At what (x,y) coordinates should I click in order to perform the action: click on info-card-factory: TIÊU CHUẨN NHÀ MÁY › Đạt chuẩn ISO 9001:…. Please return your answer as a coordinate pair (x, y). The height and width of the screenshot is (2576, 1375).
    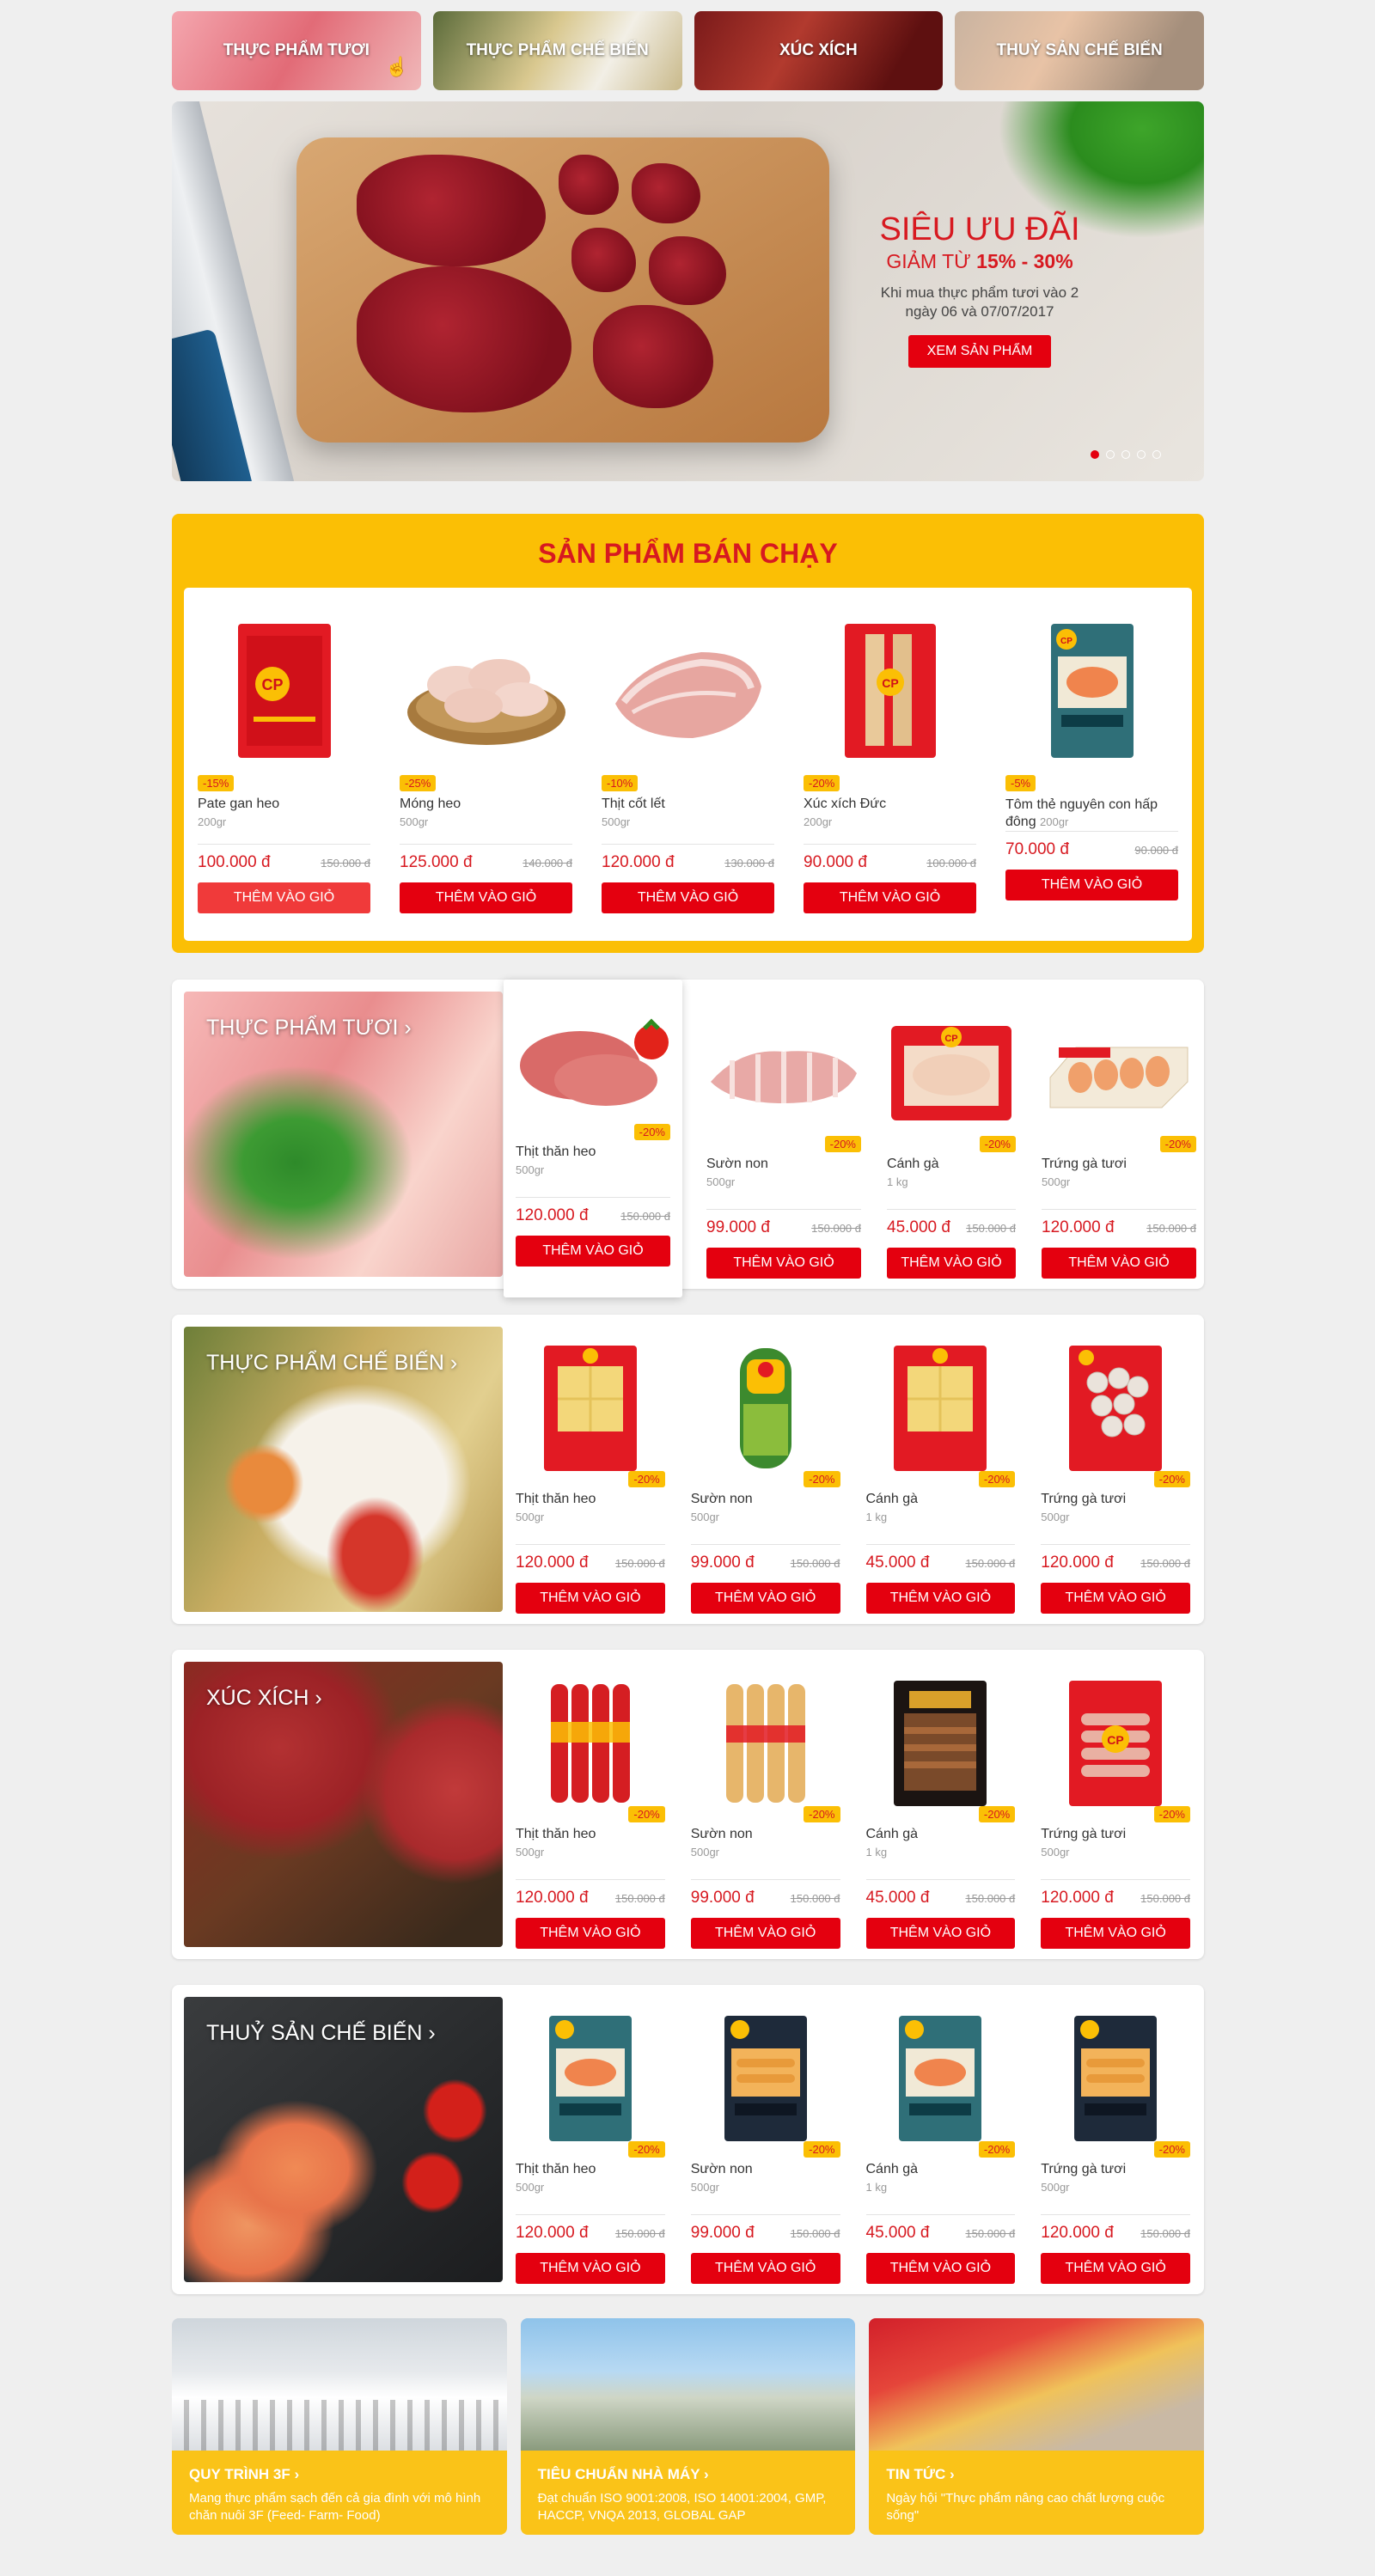
    Looking at the image, I should click on (688, 2426).